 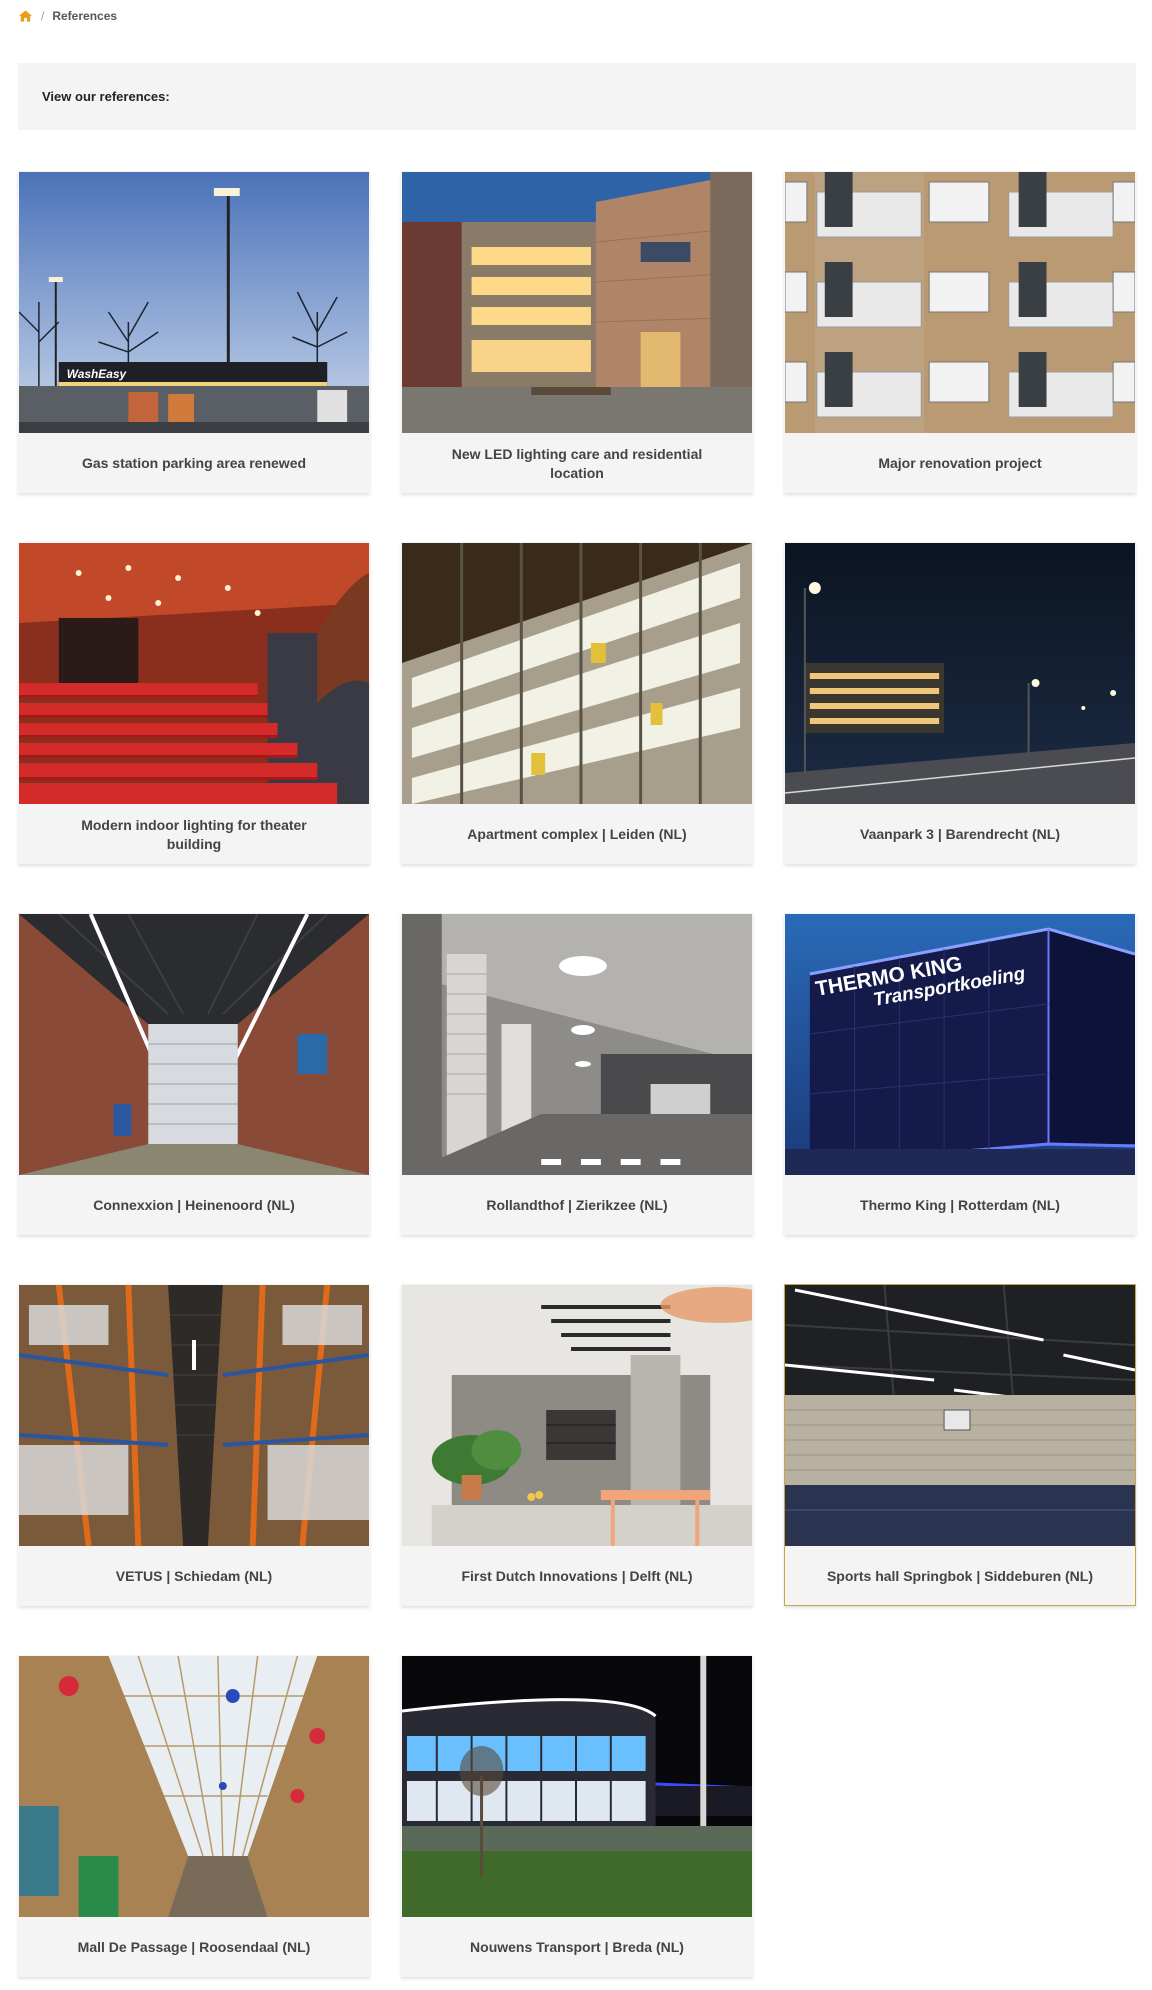 I want to click on reference-caption: Apartment complex | Leiden (NL), so click(x=577, y=834).